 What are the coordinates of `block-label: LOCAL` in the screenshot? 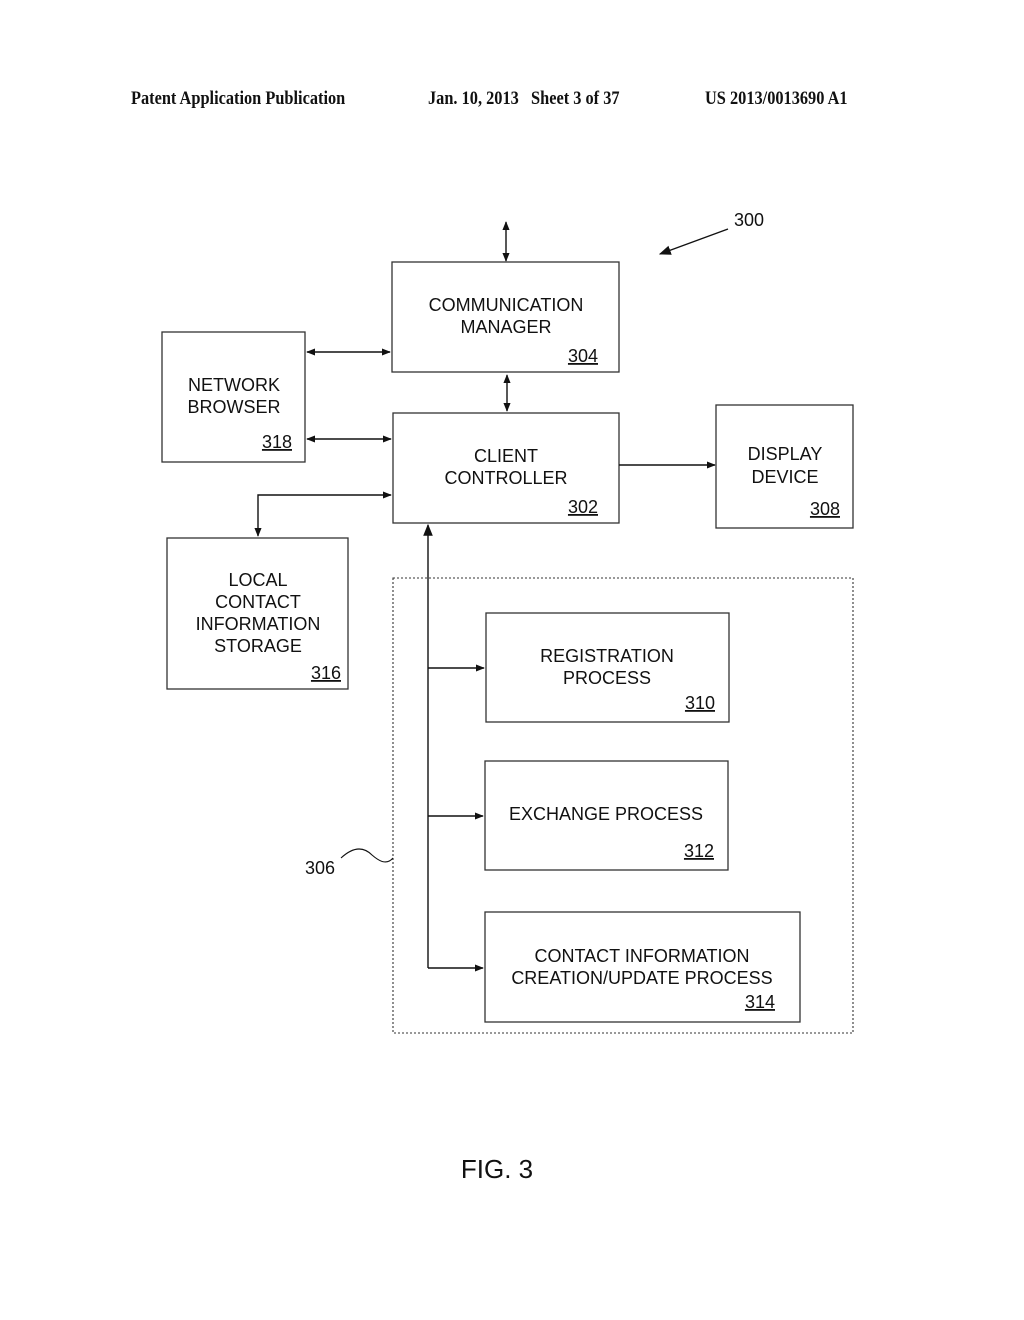 It's located at (257, 580).